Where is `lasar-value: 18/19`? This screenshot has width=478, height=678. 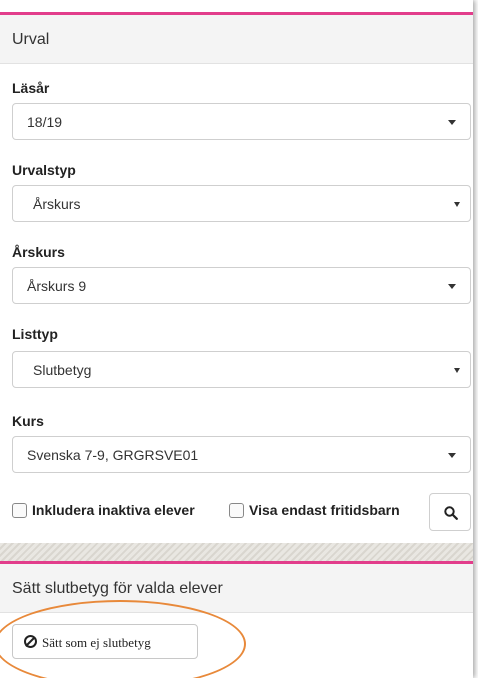
lasar-value: 18/19 is located at coordinates (45, 122).